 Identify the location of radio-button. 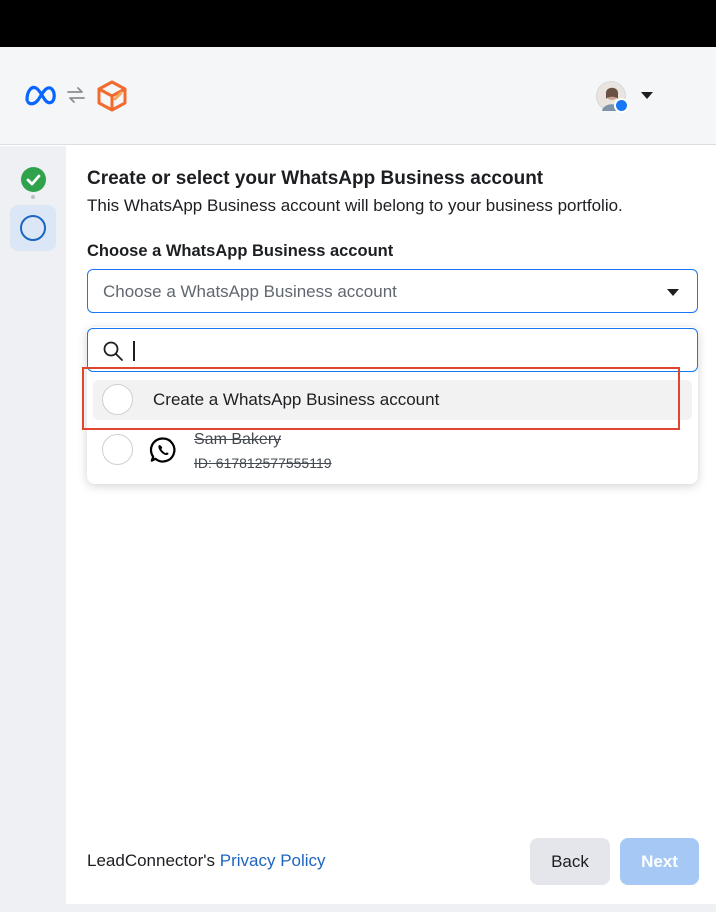
(117, 449).